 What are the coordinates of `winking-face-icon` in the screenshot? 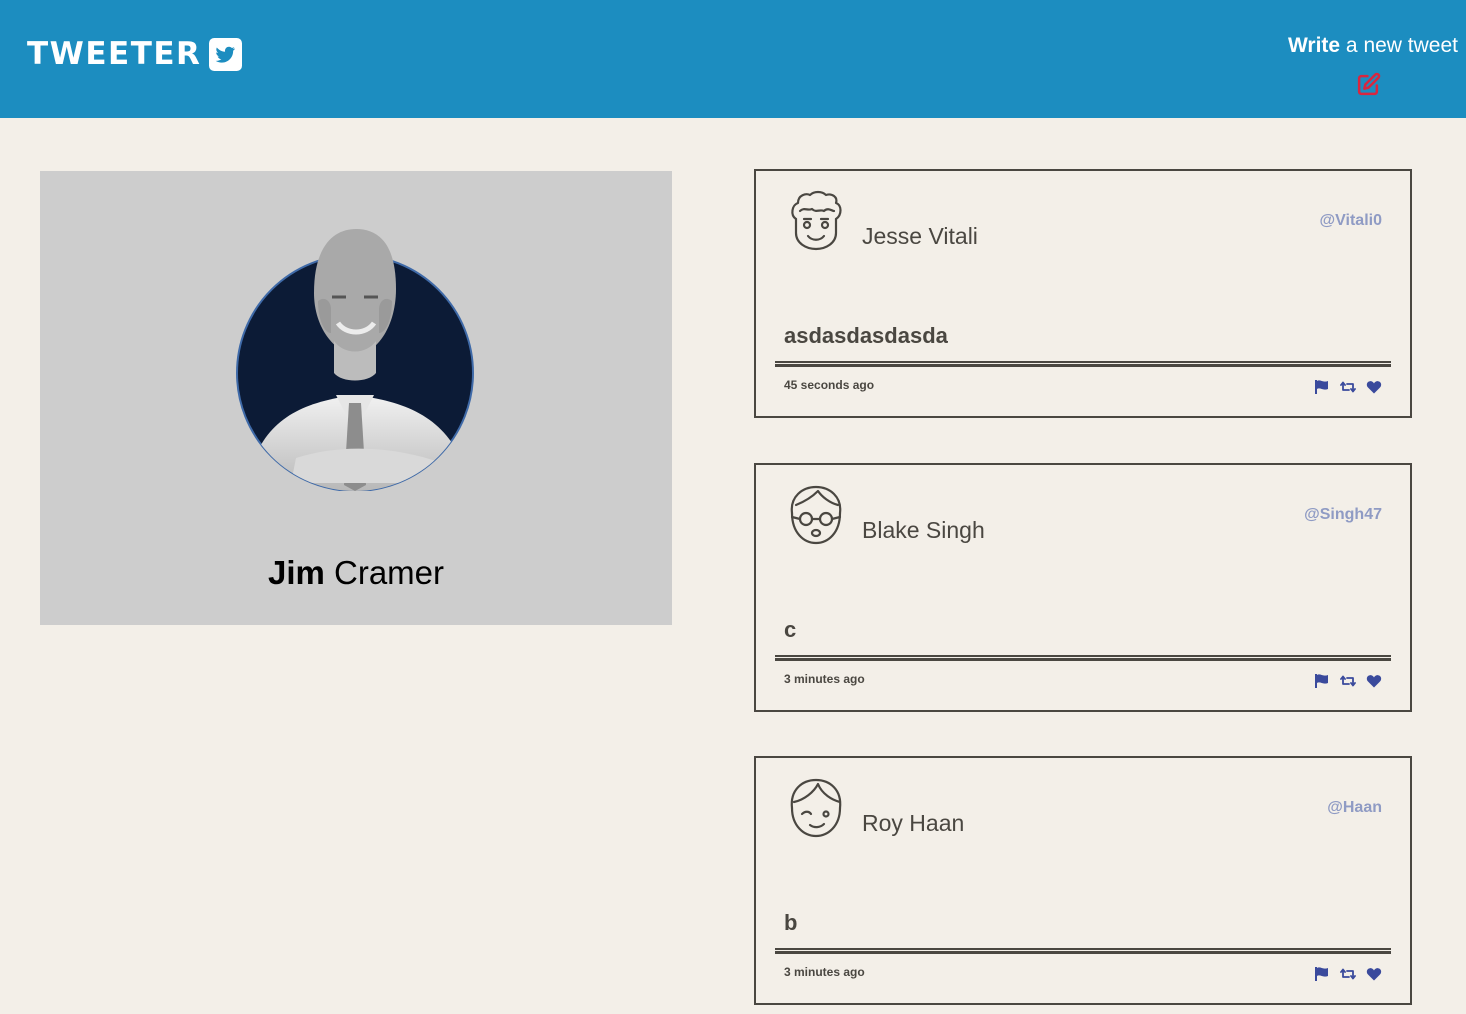 It's located at (816, 808).